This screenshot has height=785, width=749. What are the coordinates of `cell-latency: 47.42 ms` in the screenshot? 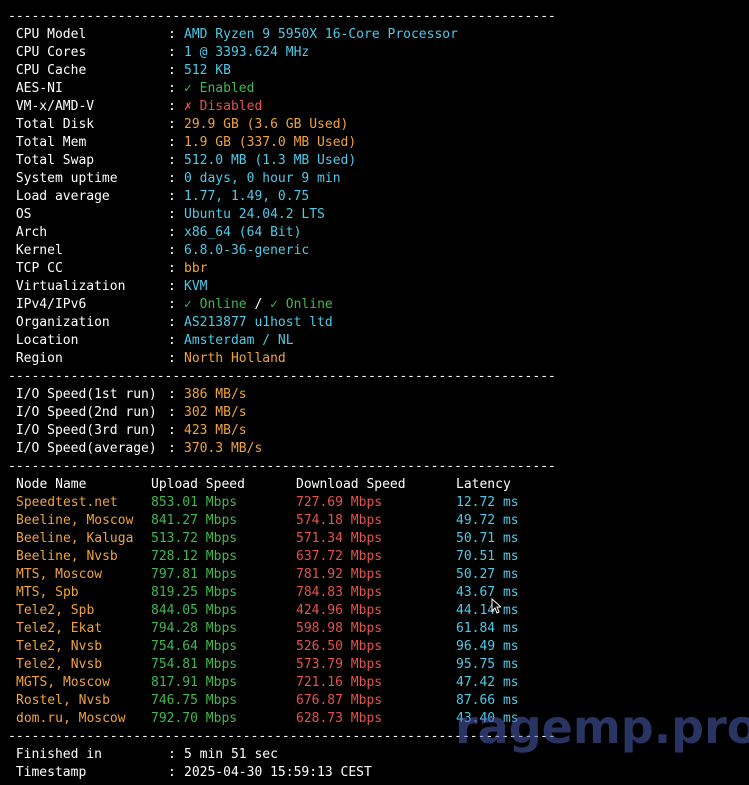 It's located at (487, 682).